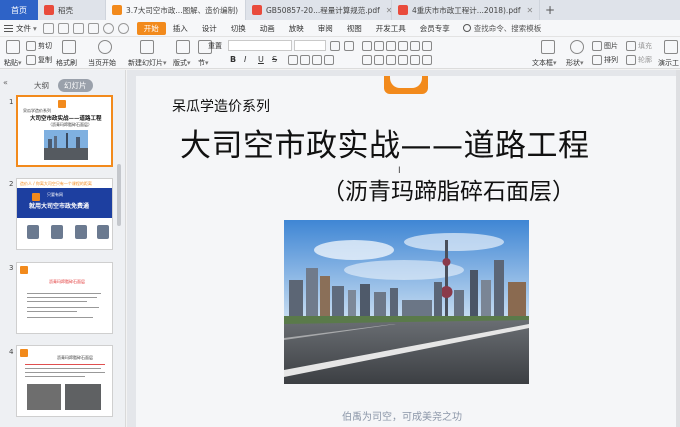  I want to click on paragraph-group-top, so click(398, 46).